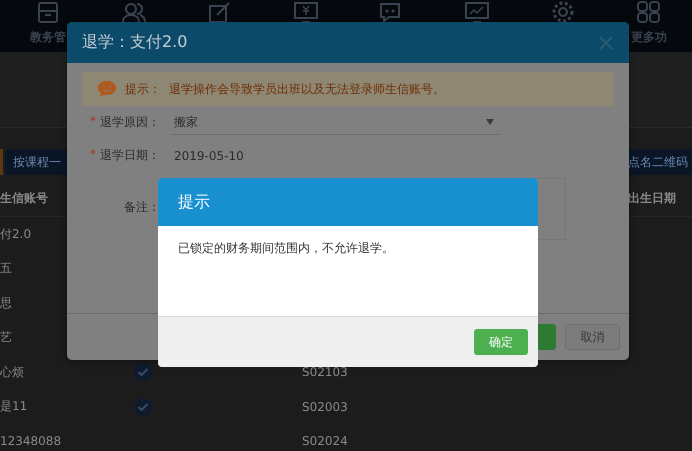 The image size is (692, 451). I want to click on people-icon, so click(133, 12).